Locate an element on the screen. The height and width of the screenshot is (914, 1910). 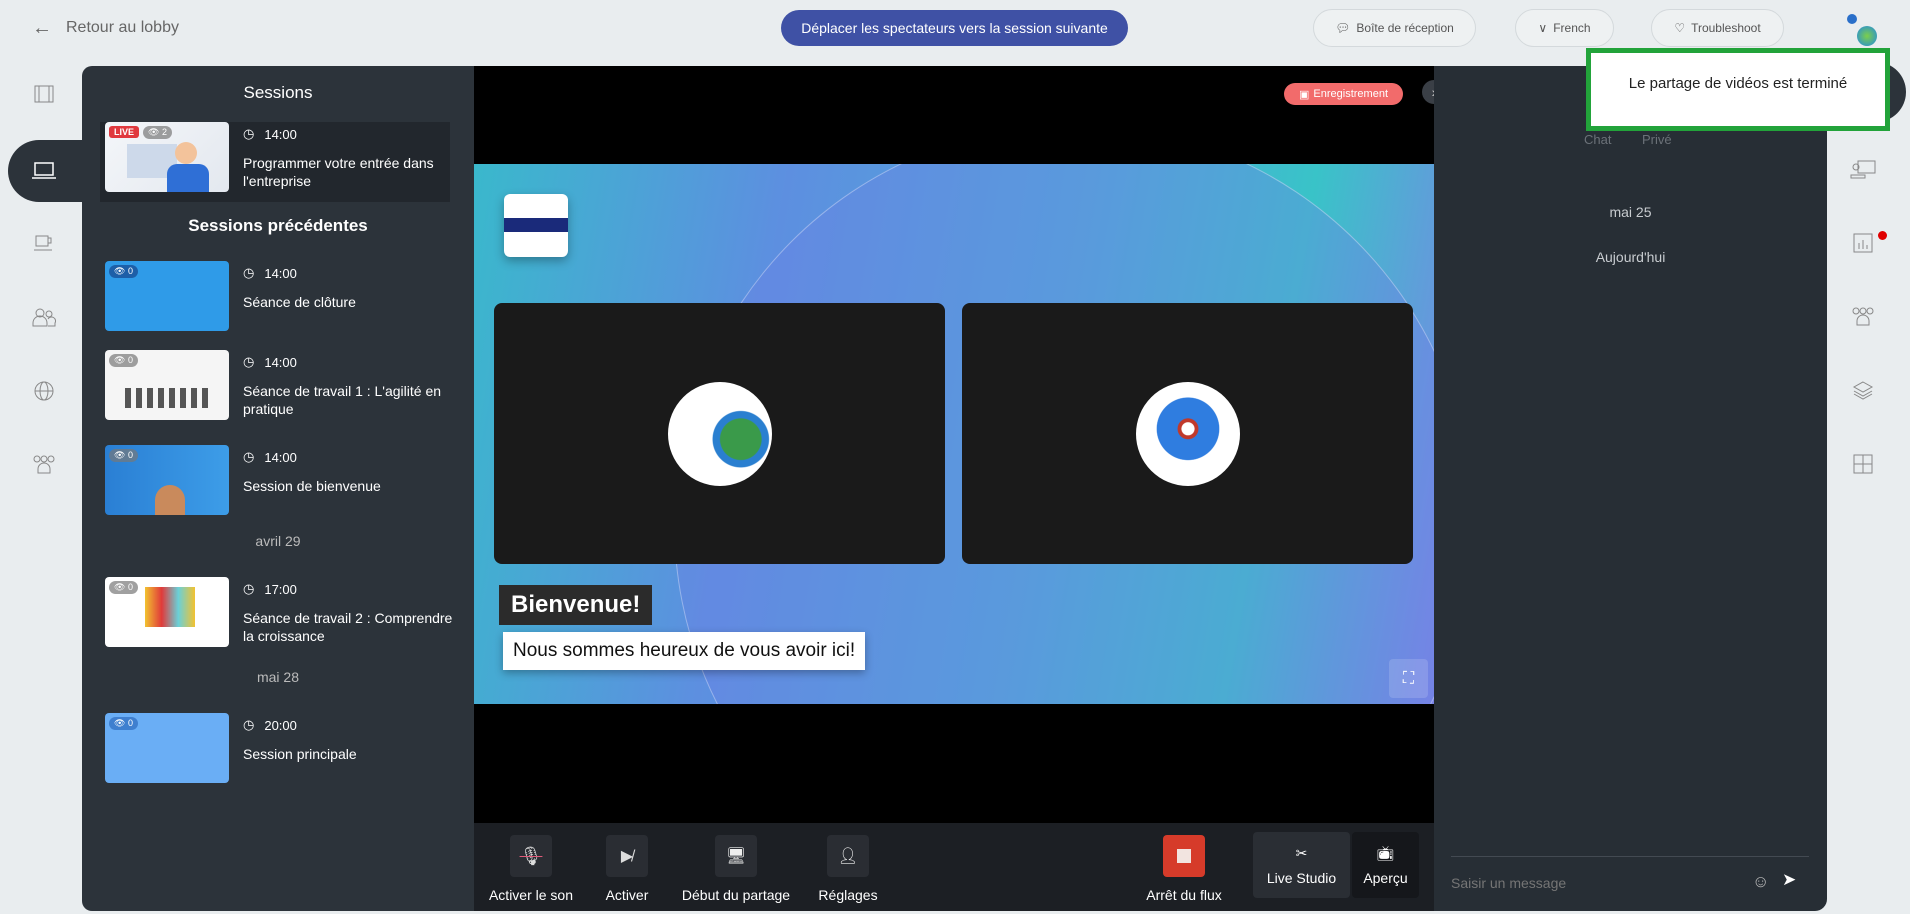
session-title: Session de bienvenue is located at coordinates (312, 486).